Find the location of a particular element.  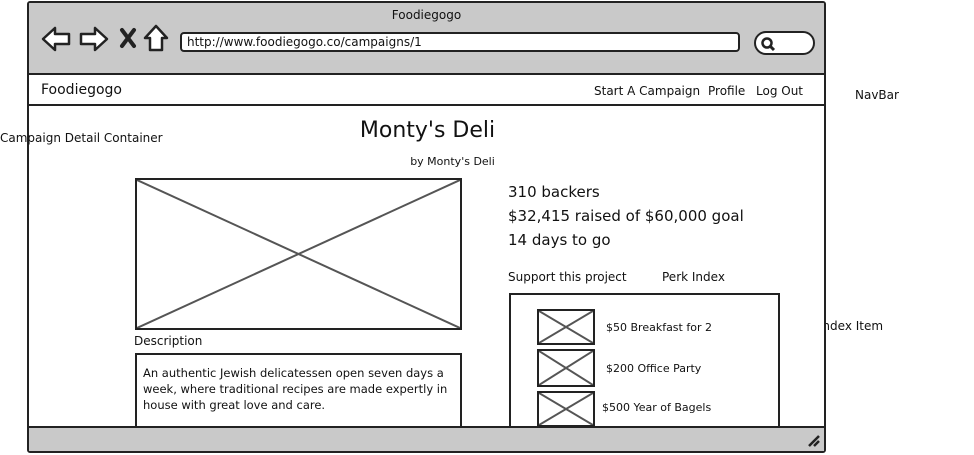

brand-logo: Foodiegogo is located at coordinates (81, 90).